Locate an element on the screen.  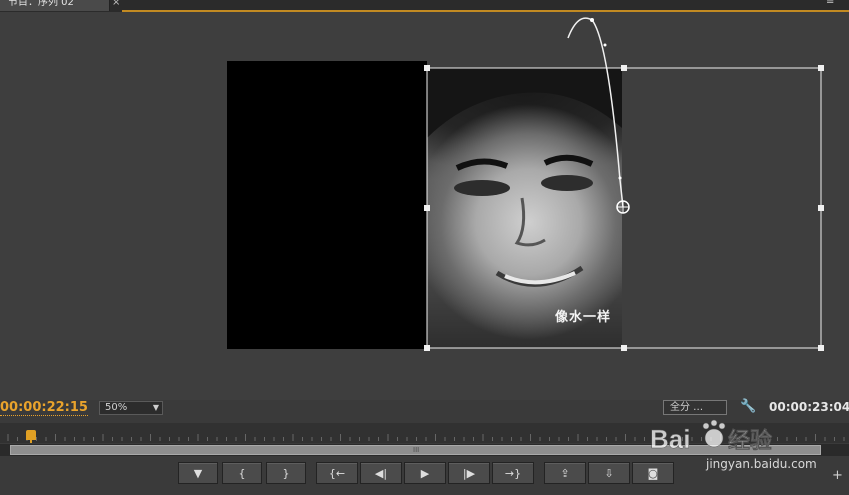
lift-button: ⇪ is located at coordinates (565, 473).